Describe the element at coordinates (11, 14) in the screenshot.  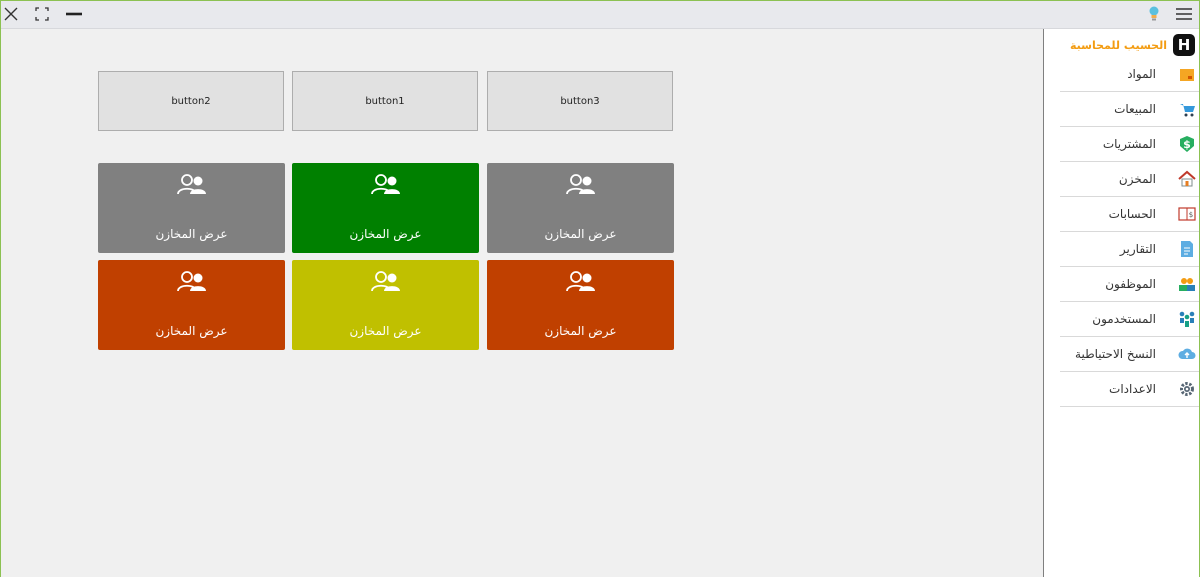
I see `close-icon` at that location.